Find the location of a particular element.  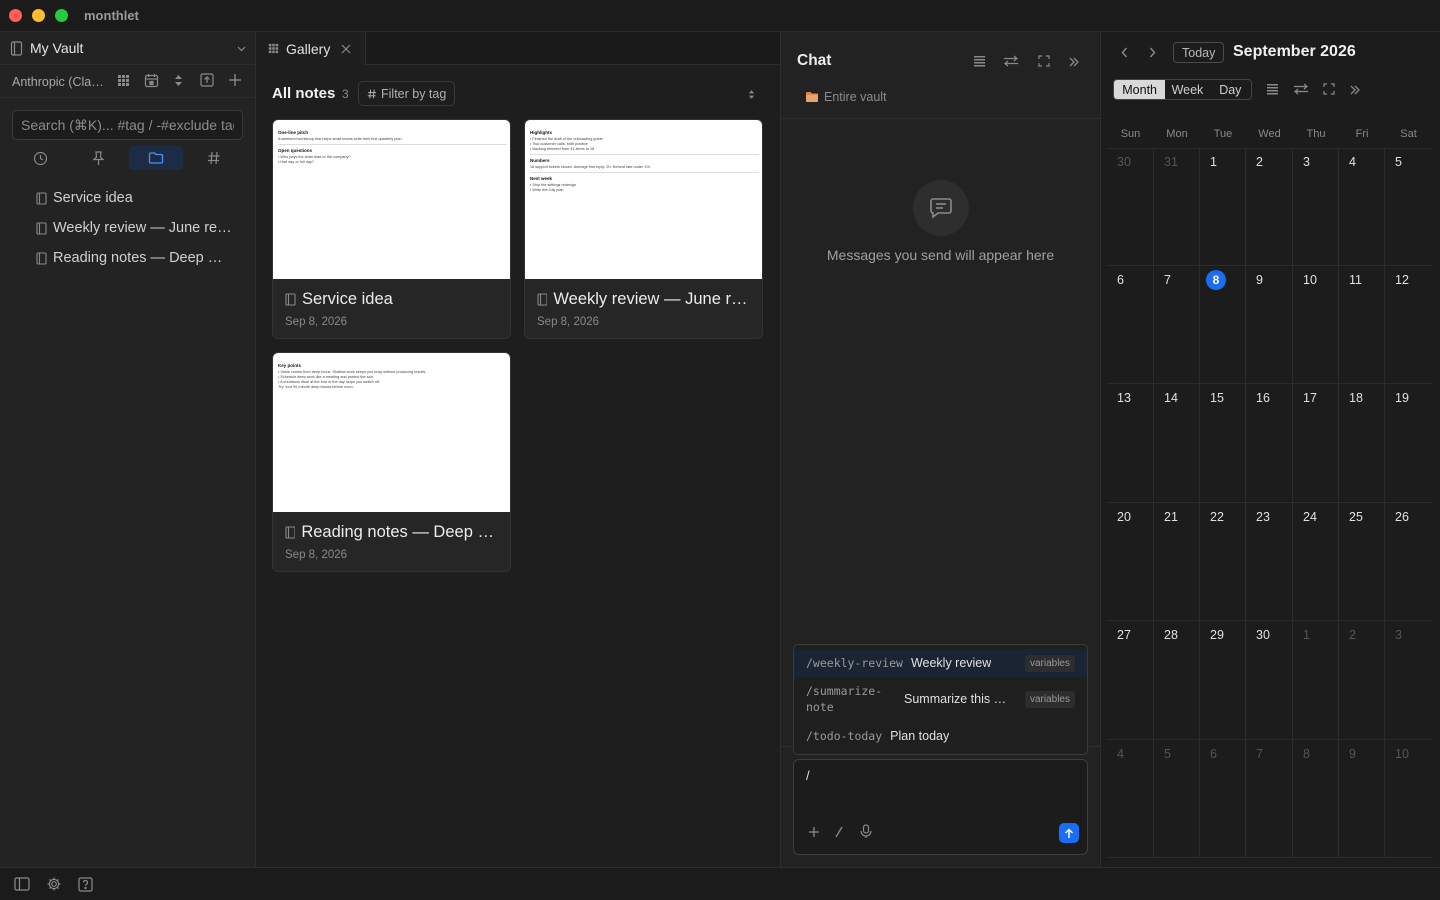

calendar-day: 24 is located at coordinates (1316, 562).